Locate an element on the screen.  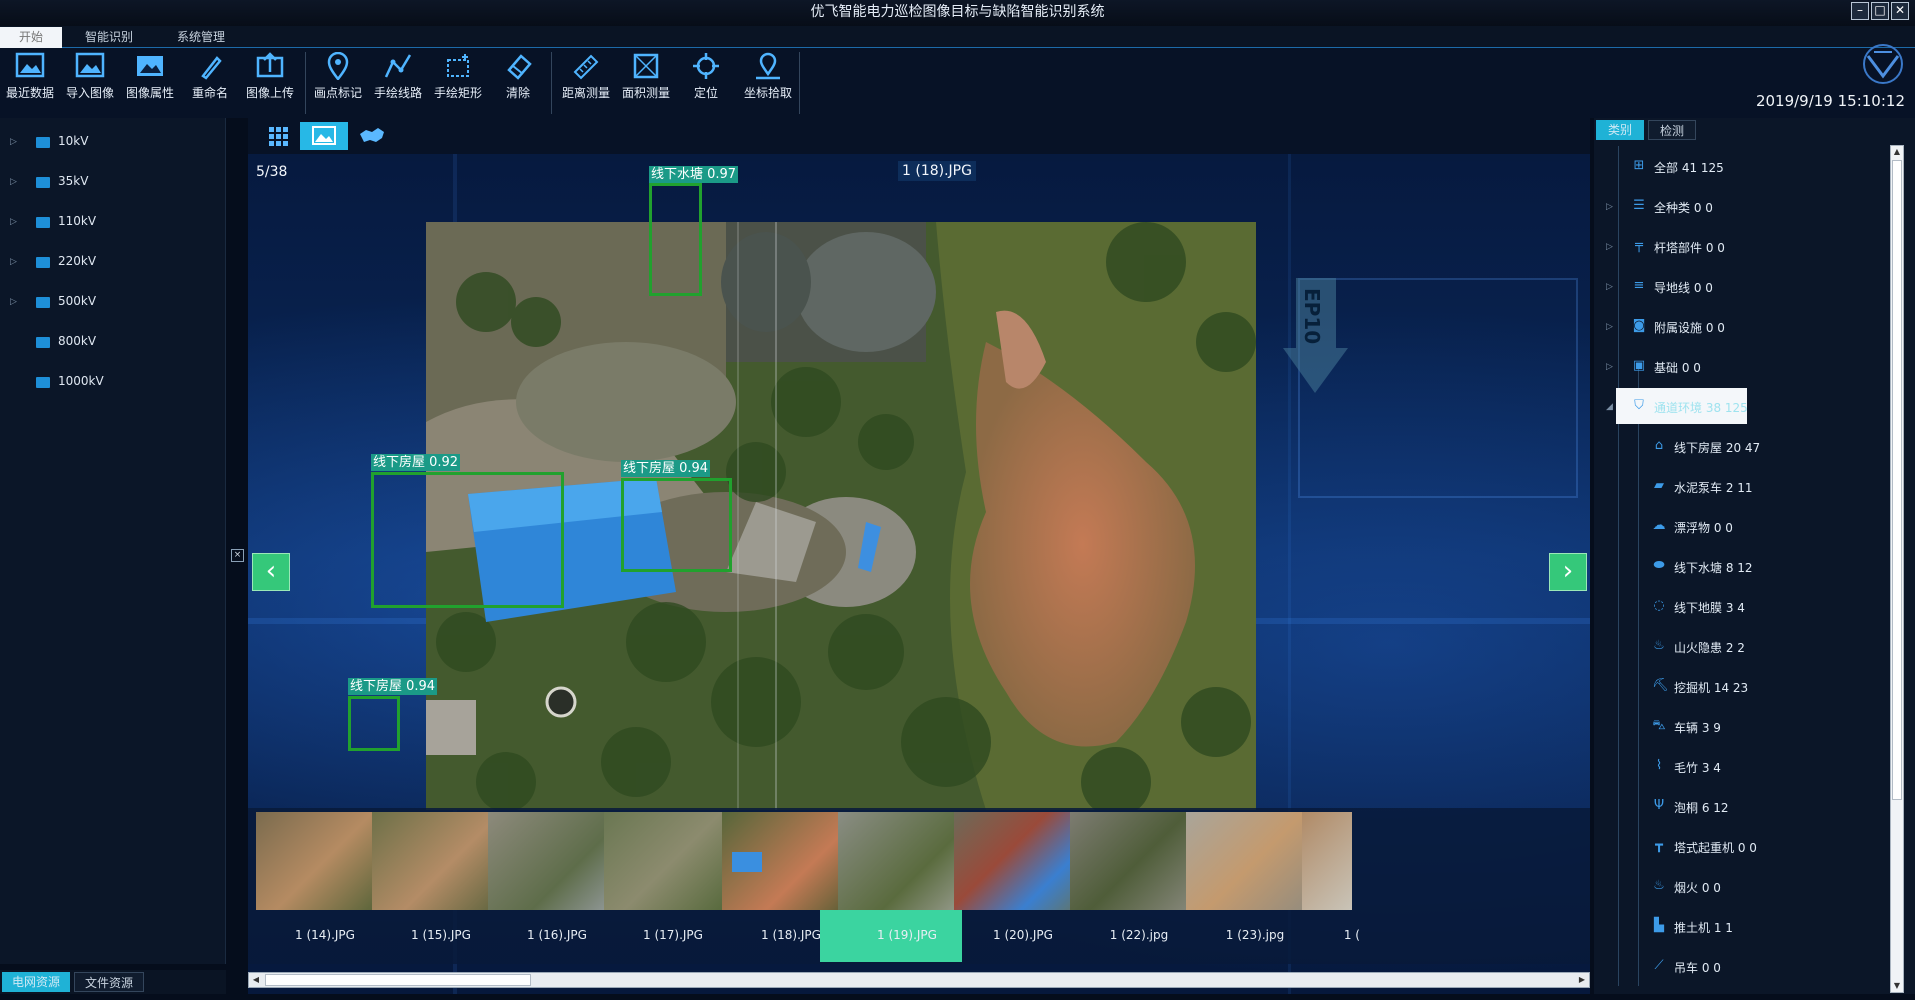
tree-item-500kv: ▷ 500kV is located at coordinates (113, 303).